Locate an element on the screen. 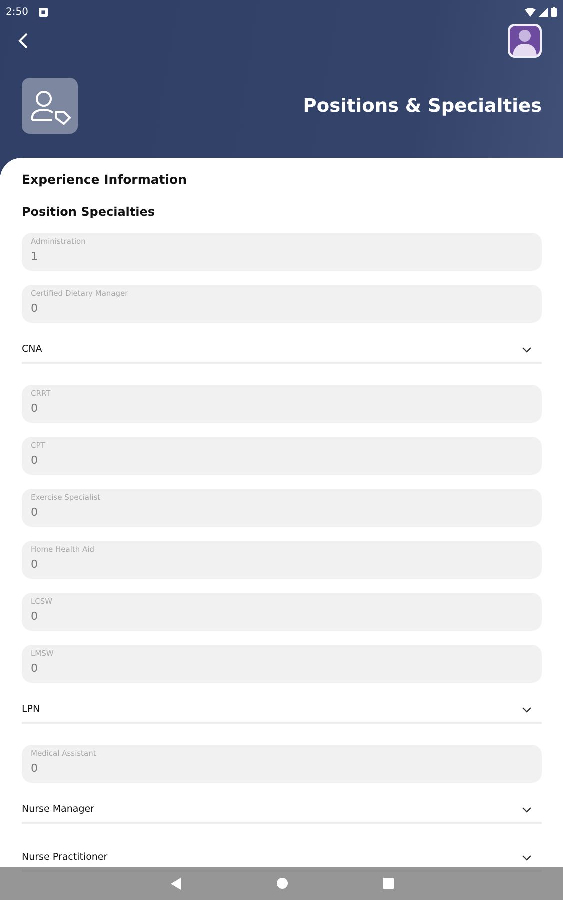 Image resolution: width=563 pixels, height=900 pixels. home-nav-button is located at coordinates (282, 883).